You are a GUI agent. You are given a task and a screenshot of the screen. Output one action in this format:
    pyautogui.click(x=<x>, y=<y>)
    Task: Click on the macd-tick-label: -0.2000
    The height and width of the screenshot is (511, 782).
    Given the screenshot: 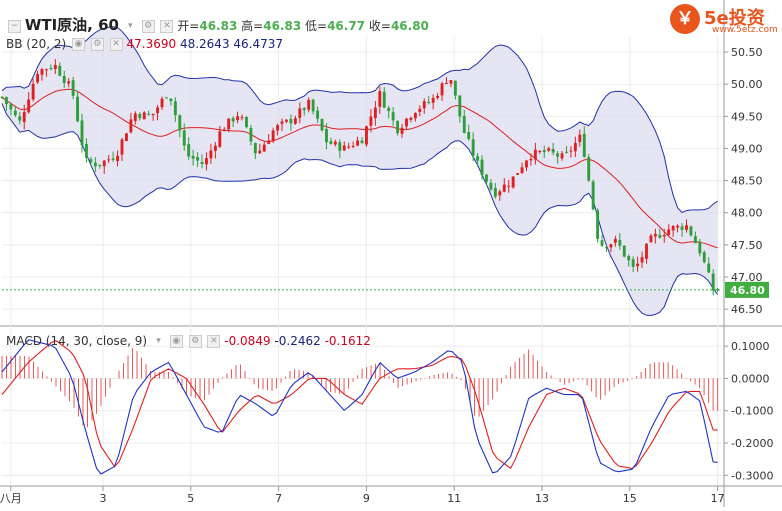 What is the action you would take?
    pyautogui.click(x=752, y=443)
    